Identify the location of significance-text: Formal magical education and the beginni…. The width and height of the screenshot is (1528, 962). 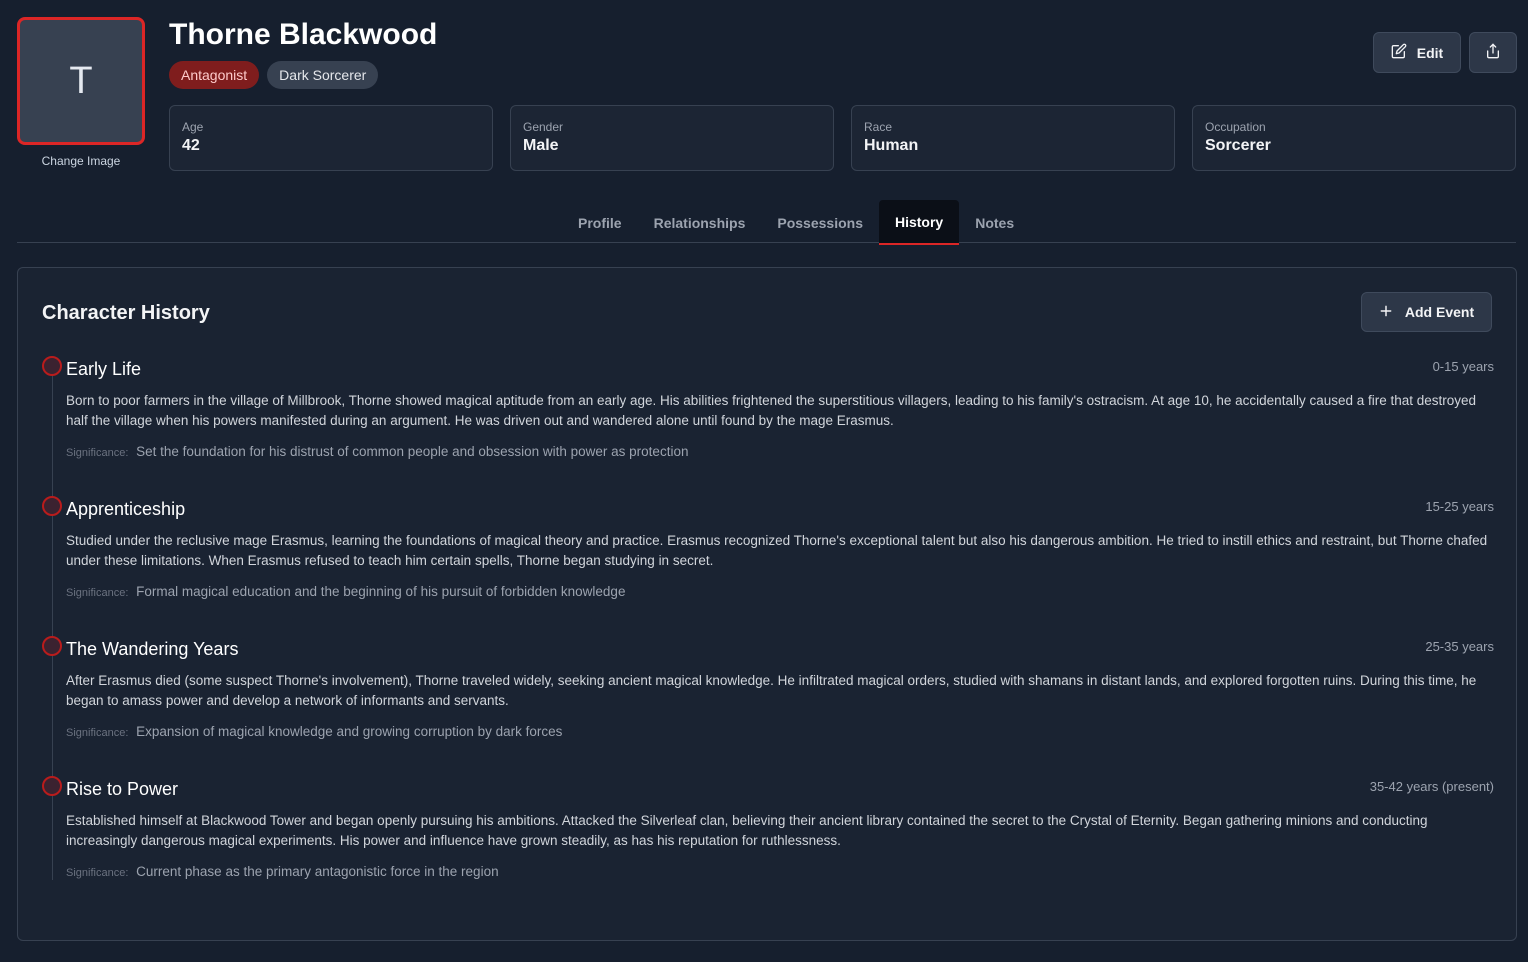
(381, 591).